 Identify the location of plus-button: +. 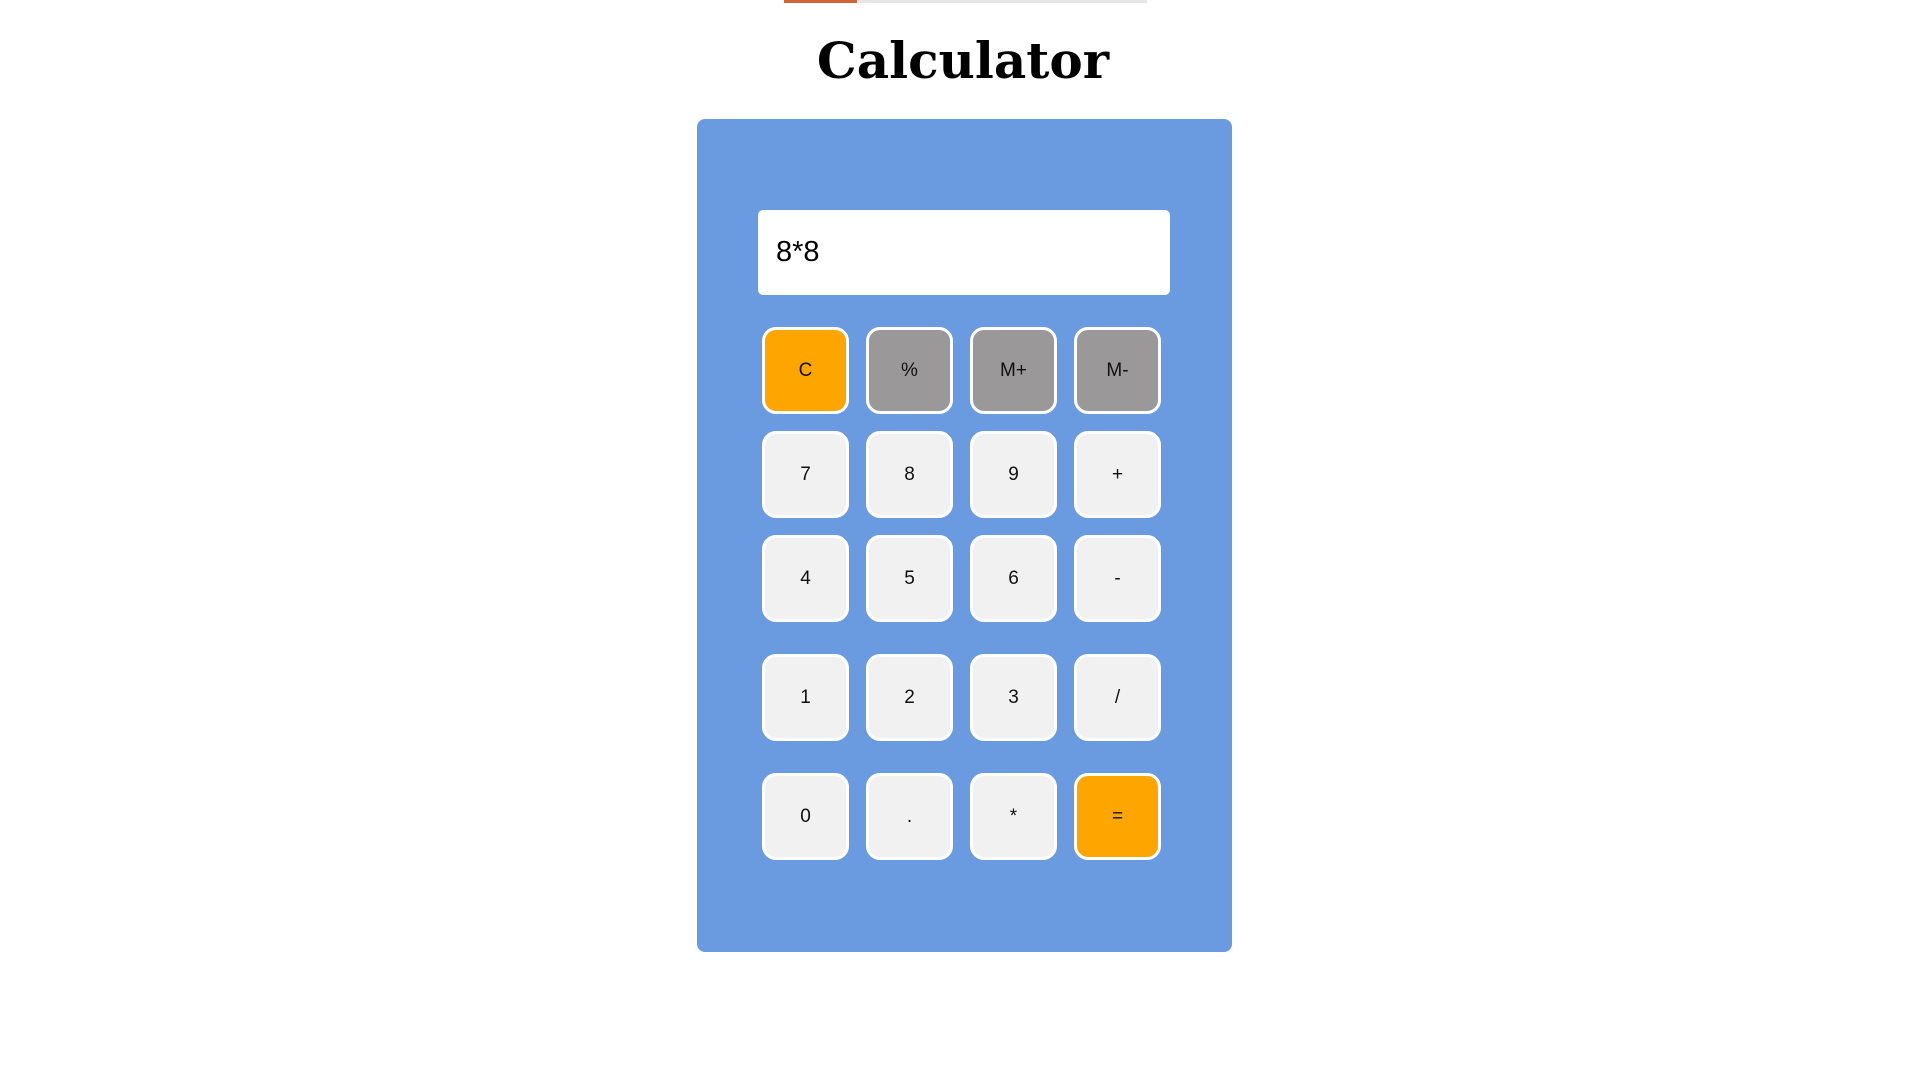
(1117, 474).